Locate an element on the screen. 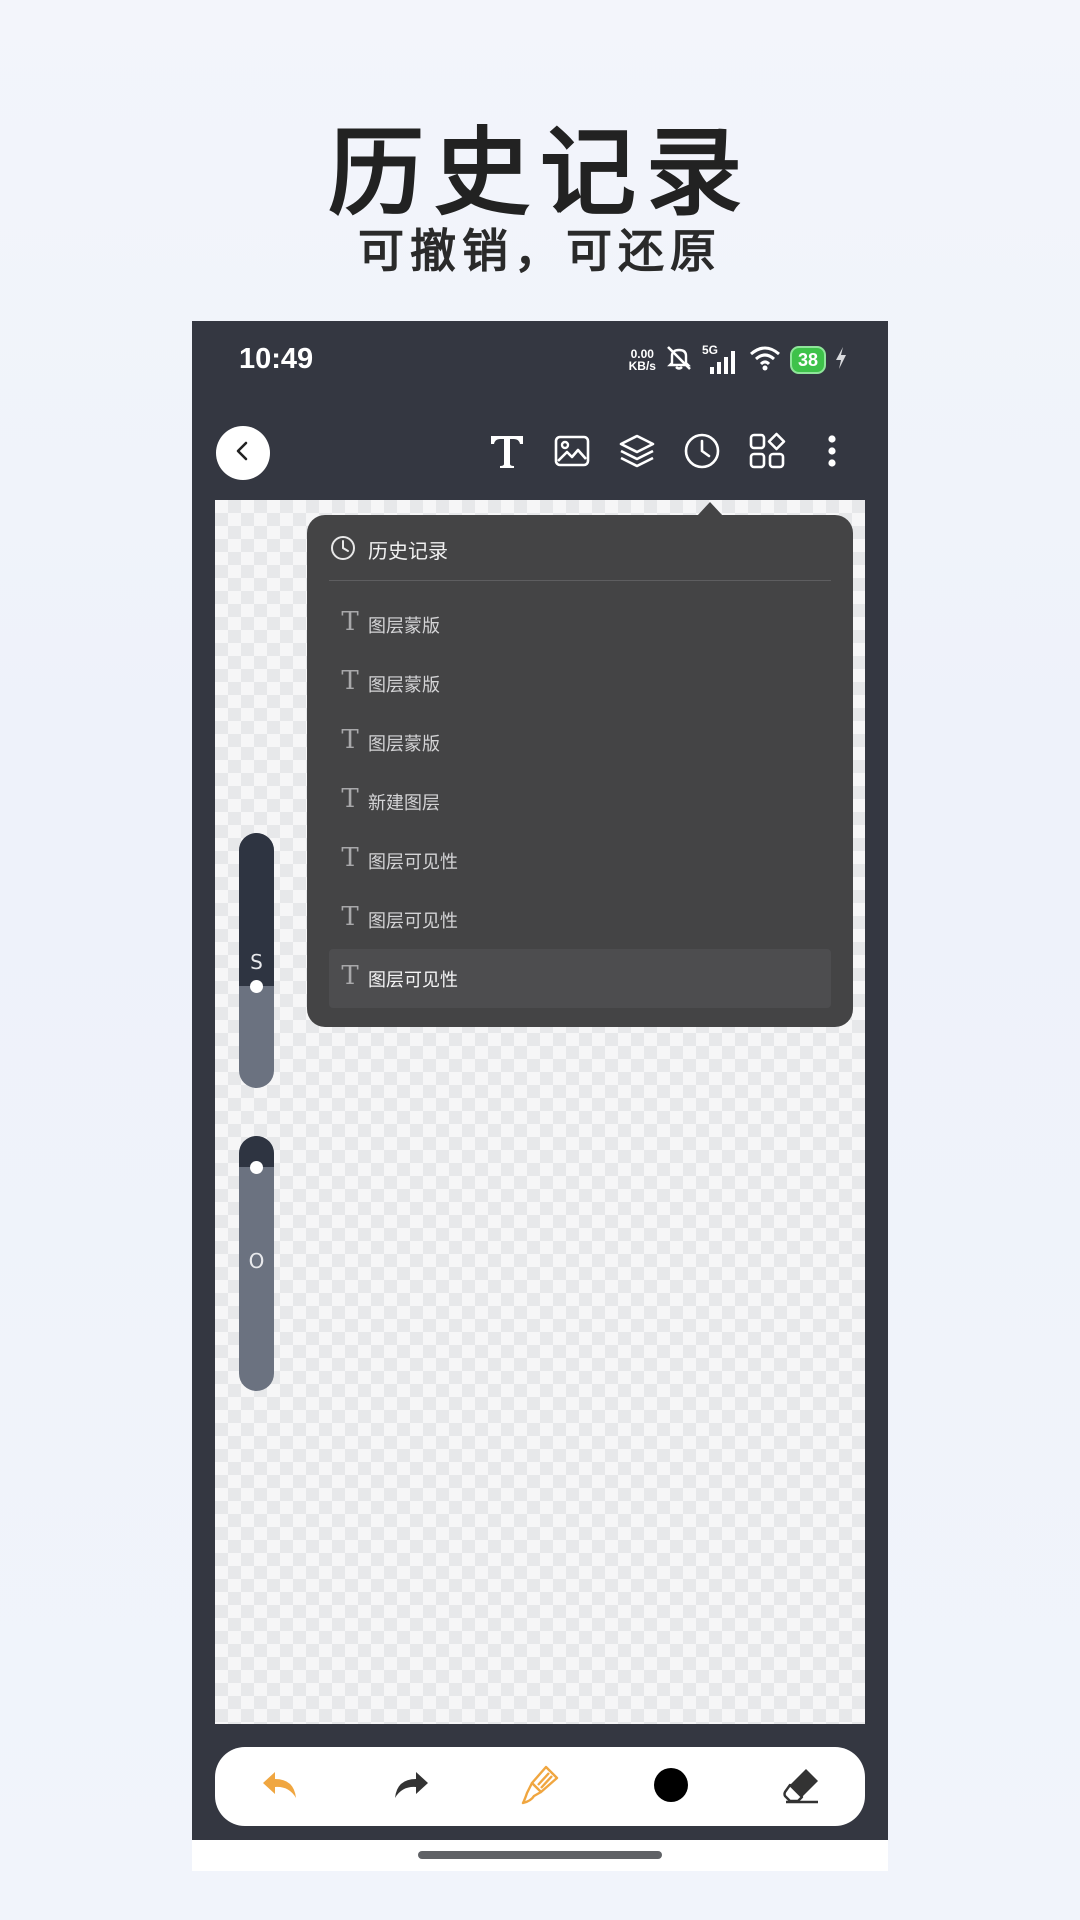 The width and height of the screenshot is (1080, 1920). charging-icon is located at coordinates (841, 360).